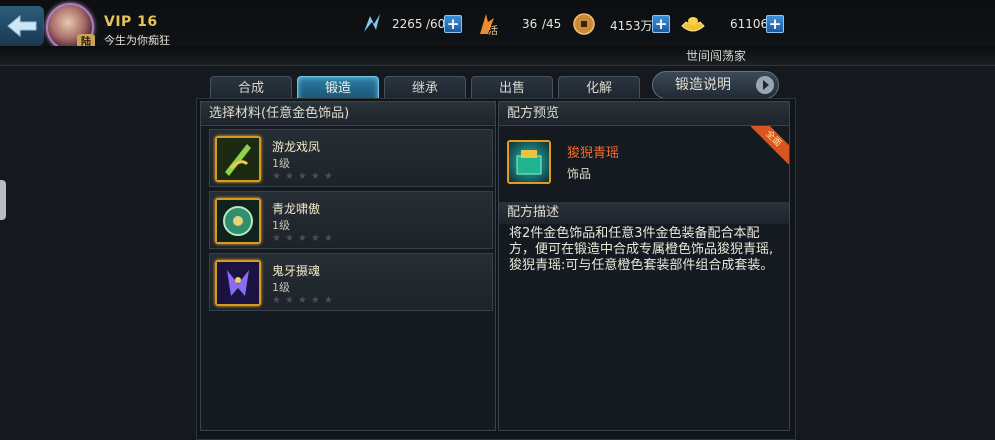 The width and height of the screenshot is (995, 440). Describe the element at coordinates (584, 24) in the screenshot. I see `copper-coin-icon` at that location.